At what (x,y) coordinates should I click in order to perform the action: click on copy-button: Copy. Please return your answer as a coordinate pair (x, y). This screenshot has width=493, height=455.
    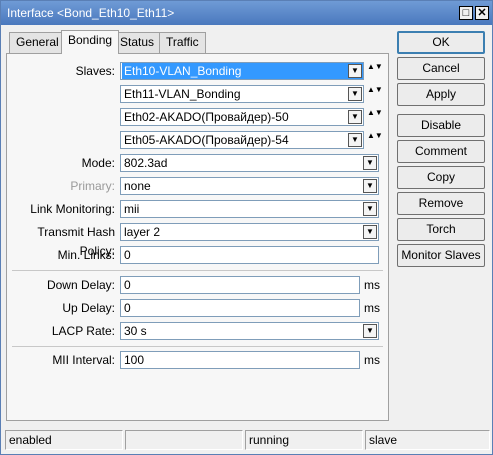
    Looking at the image, I should click on (441, 177).